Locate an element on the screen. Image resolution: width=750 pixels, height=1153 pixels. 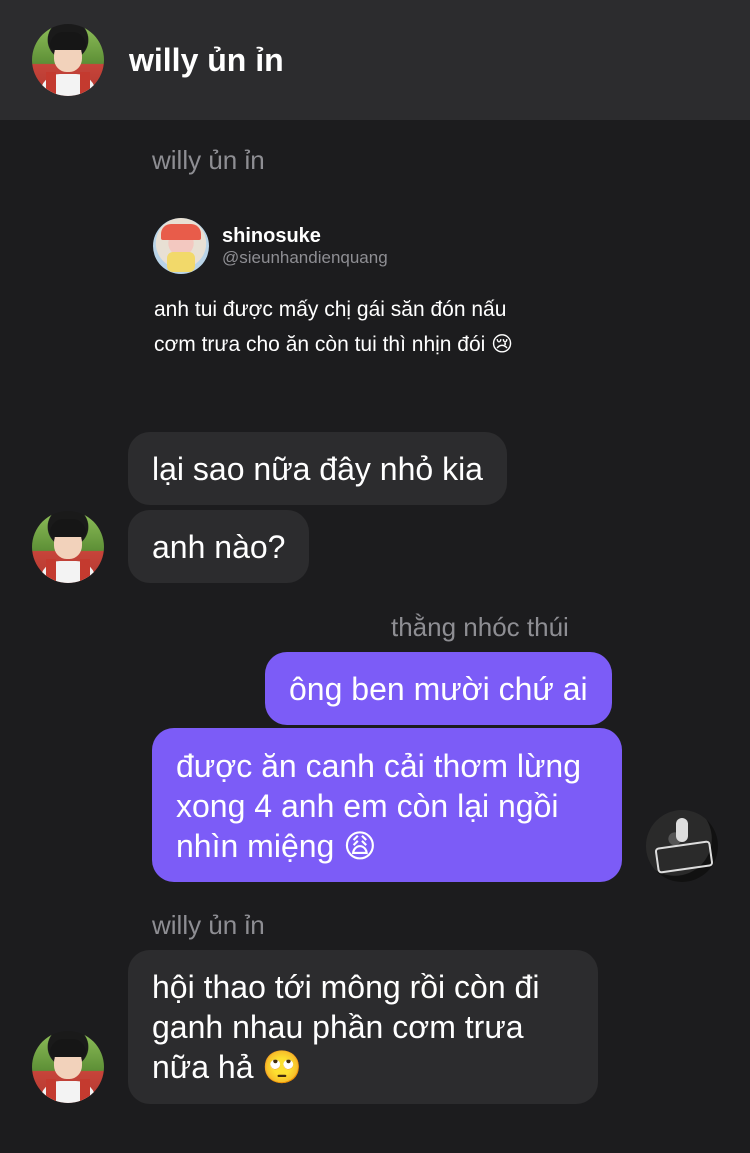
quote-author-name: shinosuke is located at coordinates (271, 236).